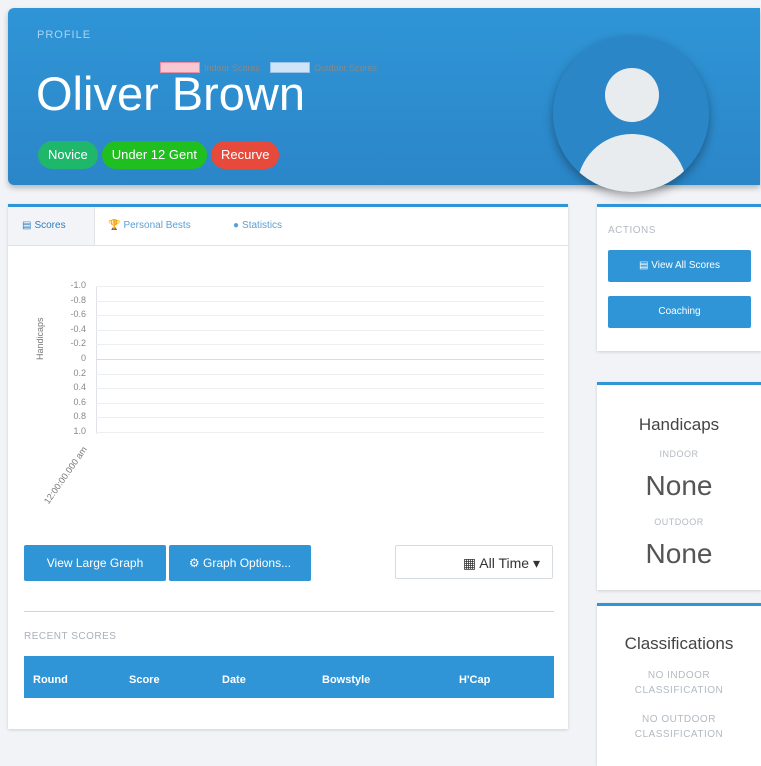 This screenshot has width=761, height=766. I want to click on list-icon: ▤, so click(644, 265).